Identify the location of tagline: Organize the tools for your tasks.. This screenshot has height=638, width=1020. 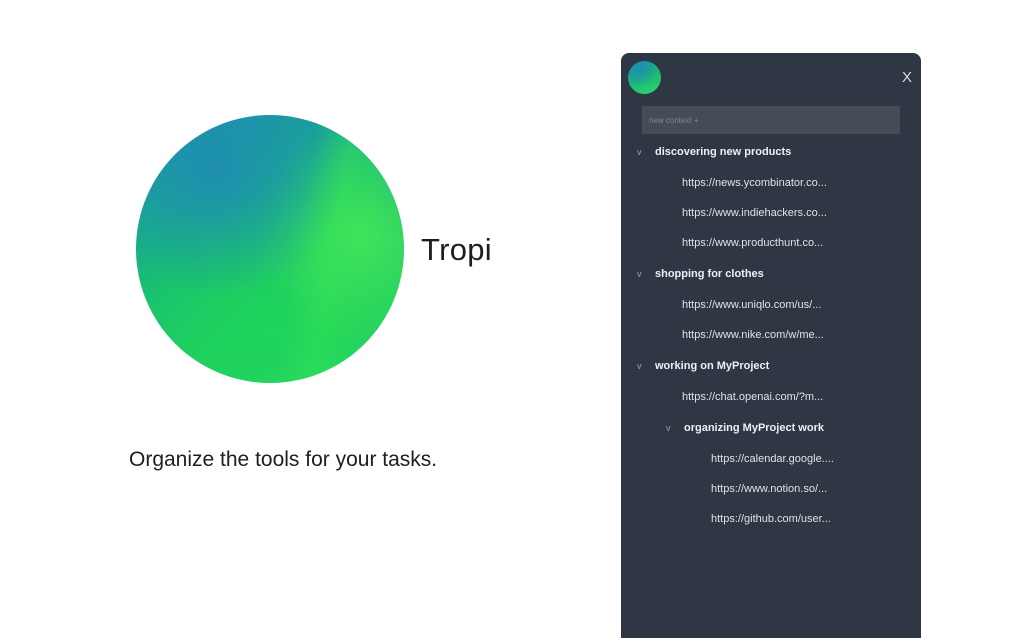
(283, 459).